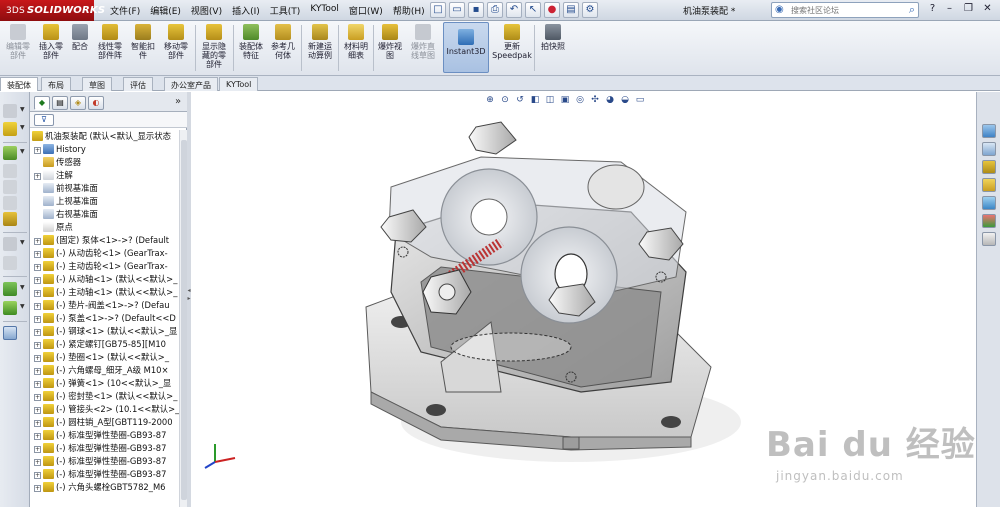  Describe the element at coordinates (10, 111) in the screenshot. I see `toolbar-tool-1-icon` at that location.